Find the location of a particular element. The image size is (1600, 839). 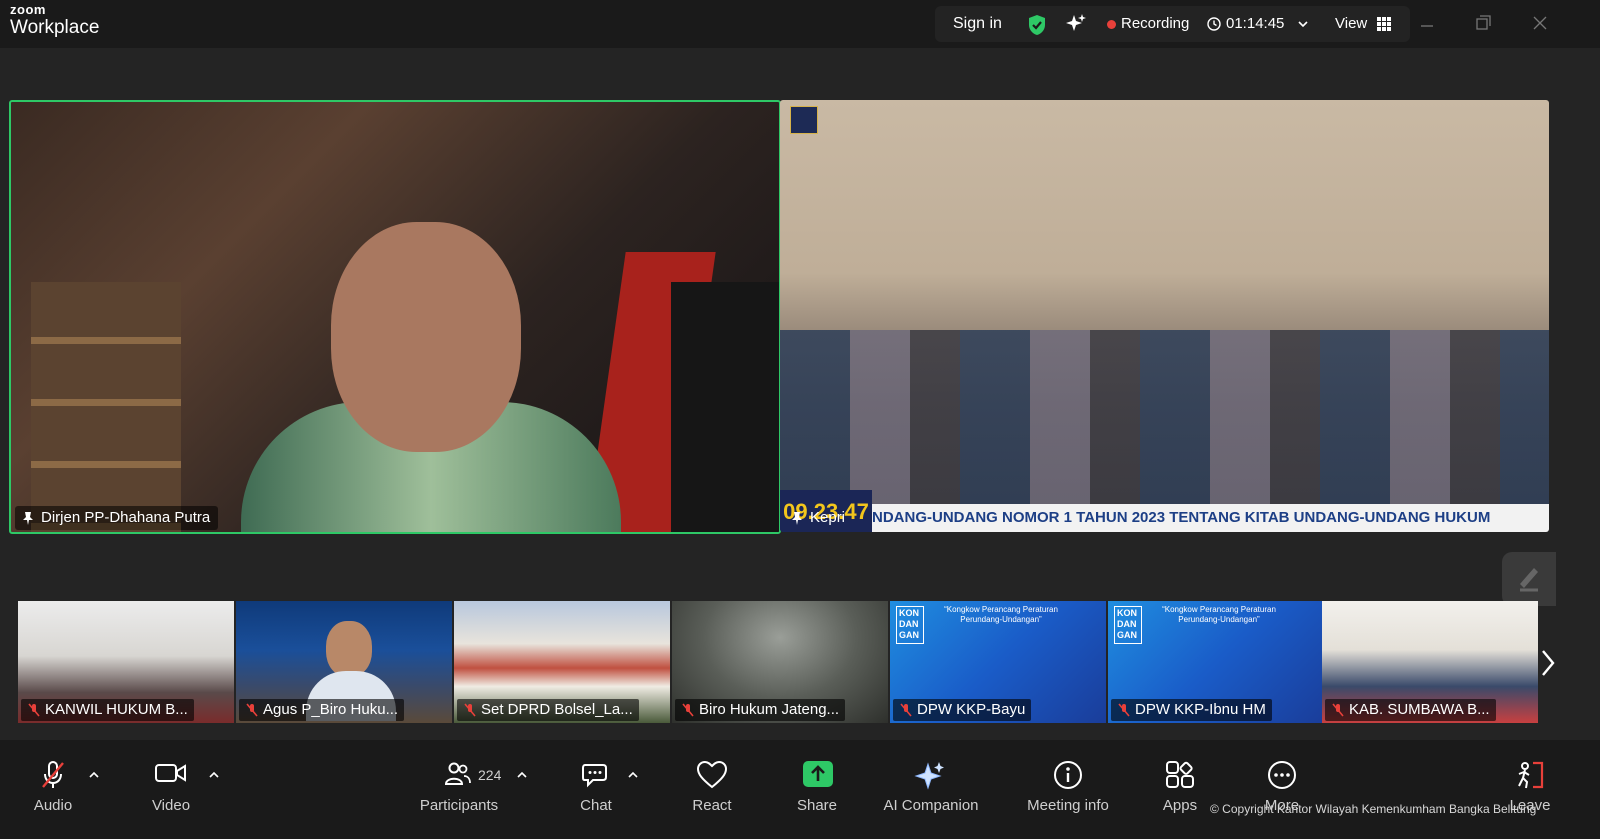

audio-options-caret-icon is located at coordinates (94, 775).